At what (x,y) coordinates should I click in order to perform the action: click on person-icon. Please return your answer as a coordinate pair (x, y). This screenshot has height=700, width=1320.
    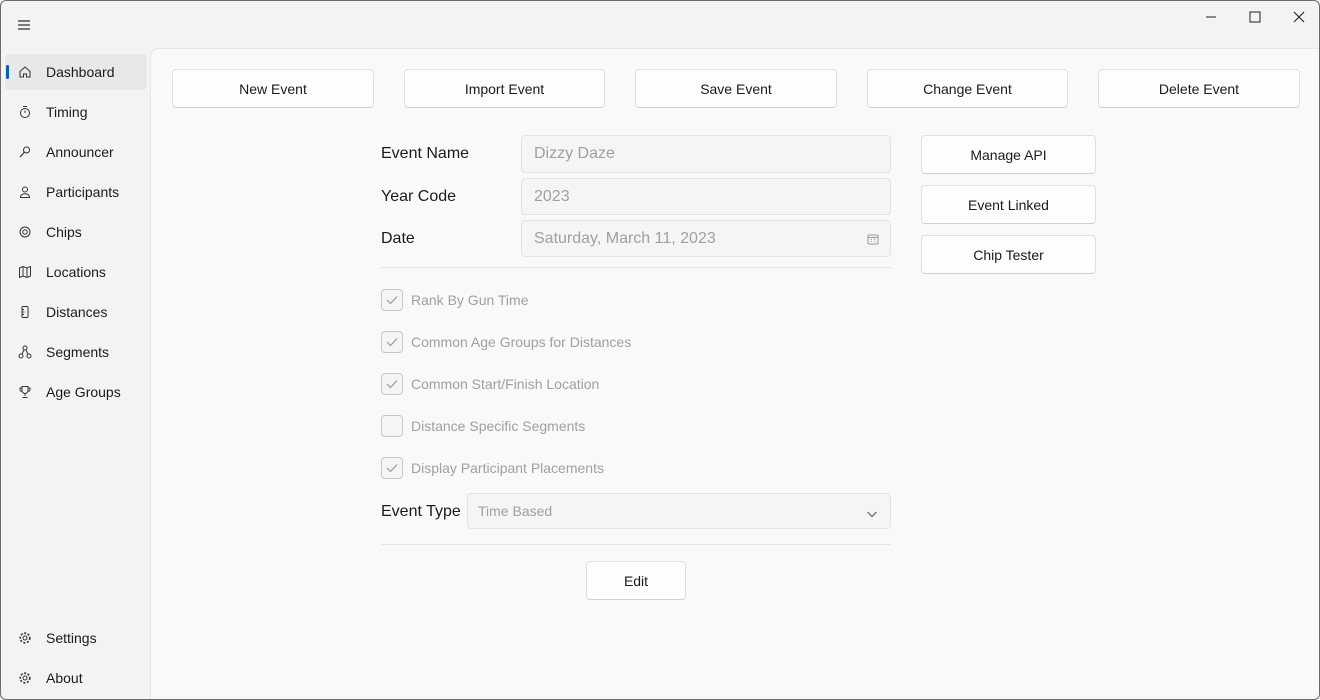
    Looking at the image, I should click on (25, 192).